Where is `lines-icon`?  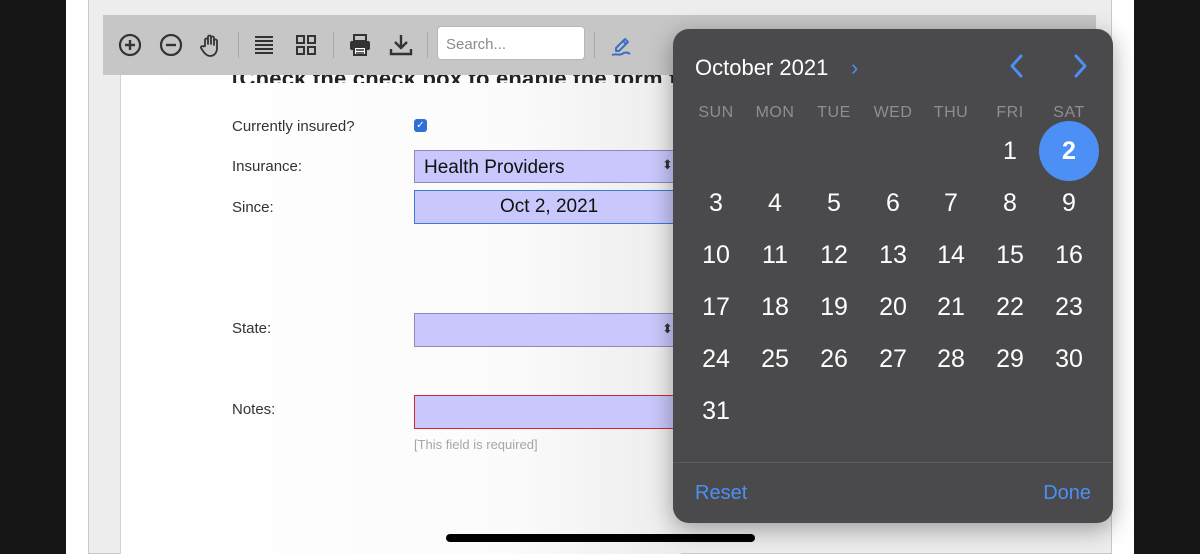
lines-icon is located at coordinates (264, 45).